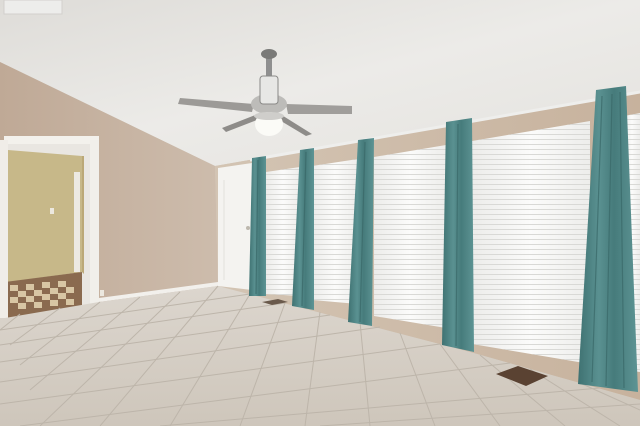 The height and width of the screenshot is (426, 640). Describe the element at coordinates (235, 226) in the screenshot. I see `entry-door` at that location.